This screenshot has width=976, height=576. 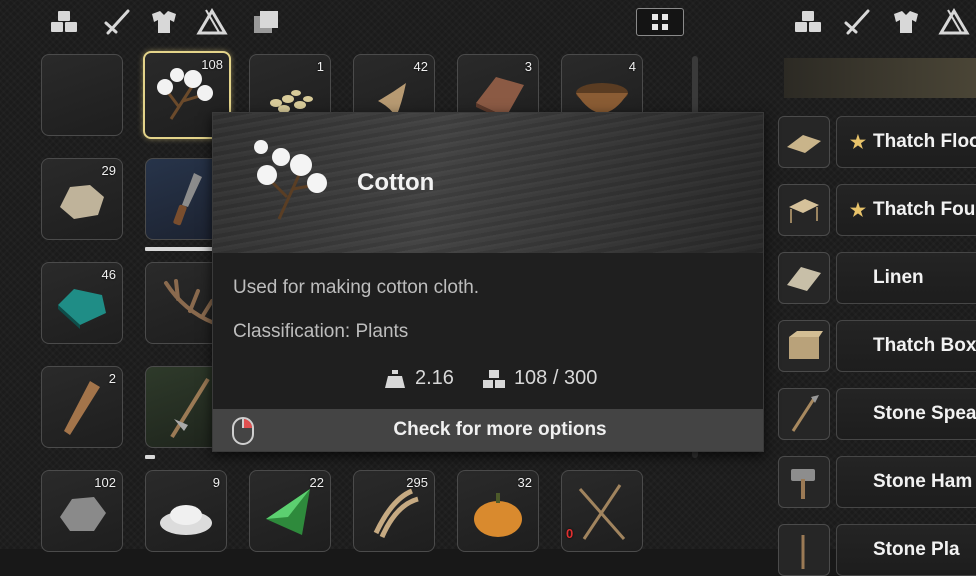 I want to click on stone-spear-icon, so click(x=804, y=414).